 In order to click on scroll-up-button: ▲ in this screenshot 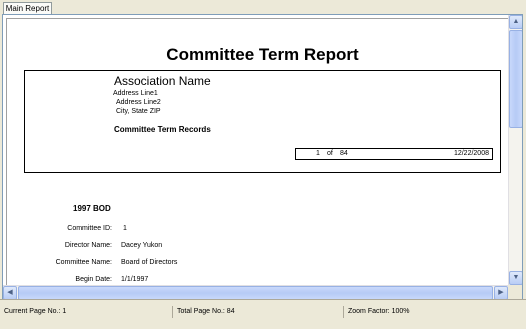, I will do `click(515, 22)`.